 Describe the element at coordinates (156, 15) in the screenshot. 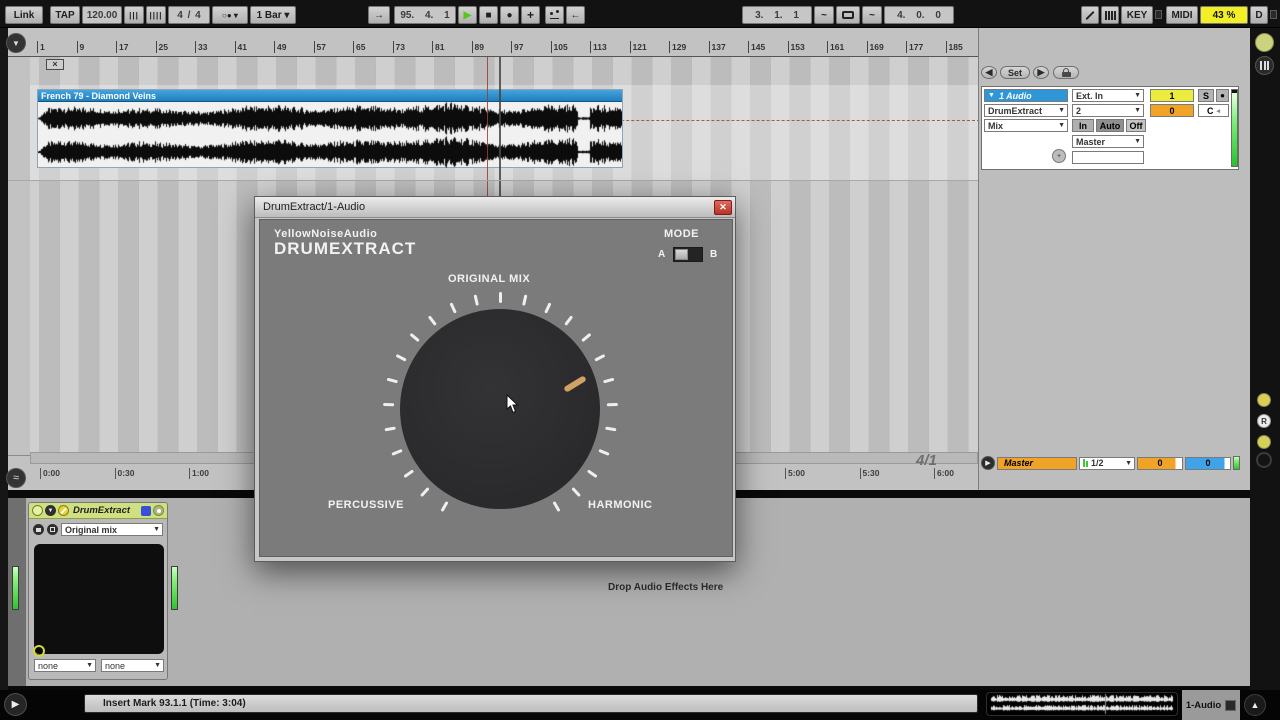

I see `nudge-up-button: ||||` at that location.